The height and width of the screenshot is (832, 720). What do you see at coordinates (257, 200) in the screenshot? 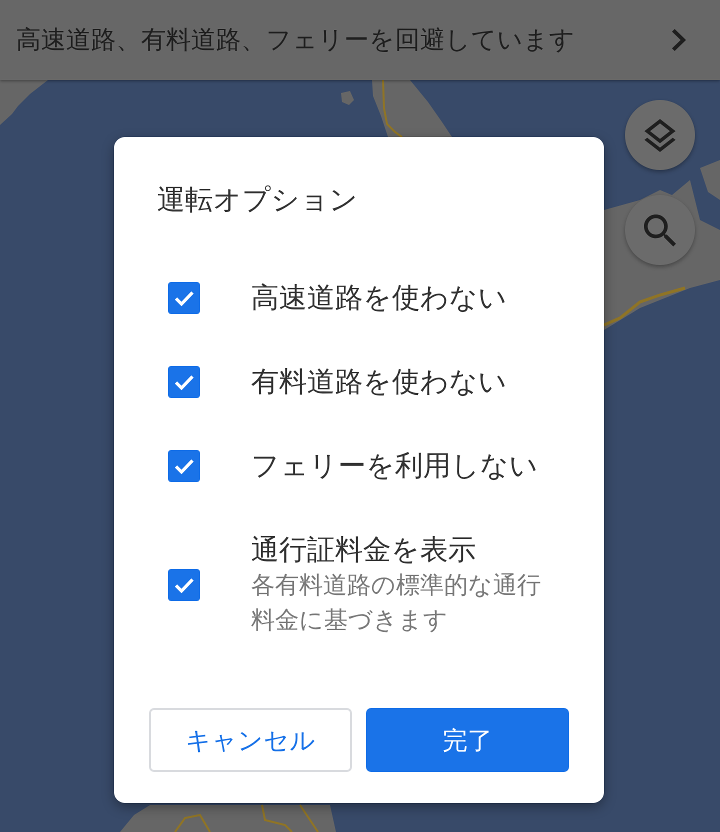
I see `dialog-title: 運転オプション` at bounding box center [257, 200].